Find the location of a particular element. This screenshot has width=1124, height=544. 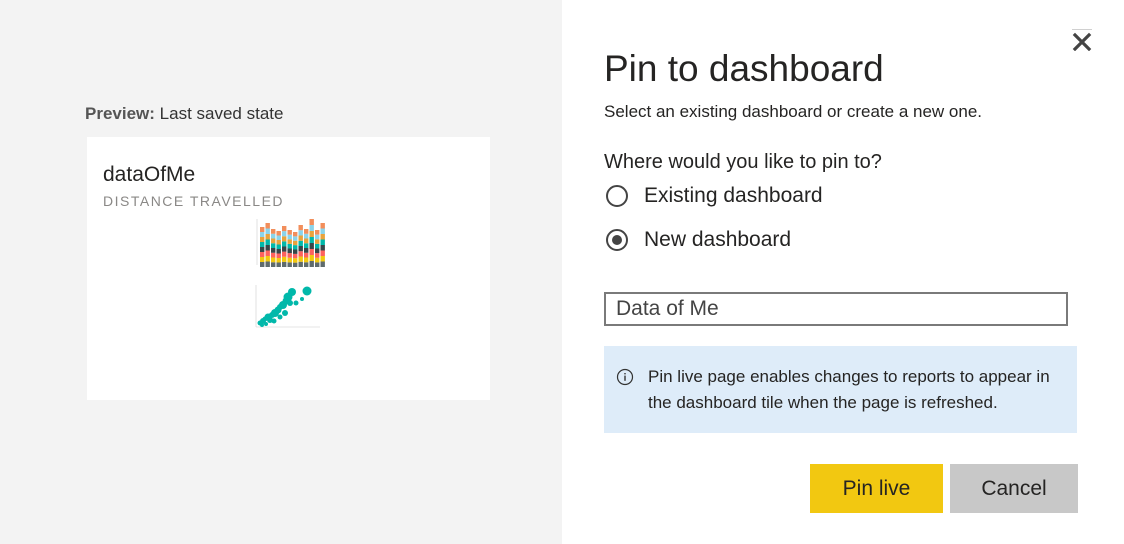

pin-location-question: Where would you like to pin to? is located at coordinates (743, 162).